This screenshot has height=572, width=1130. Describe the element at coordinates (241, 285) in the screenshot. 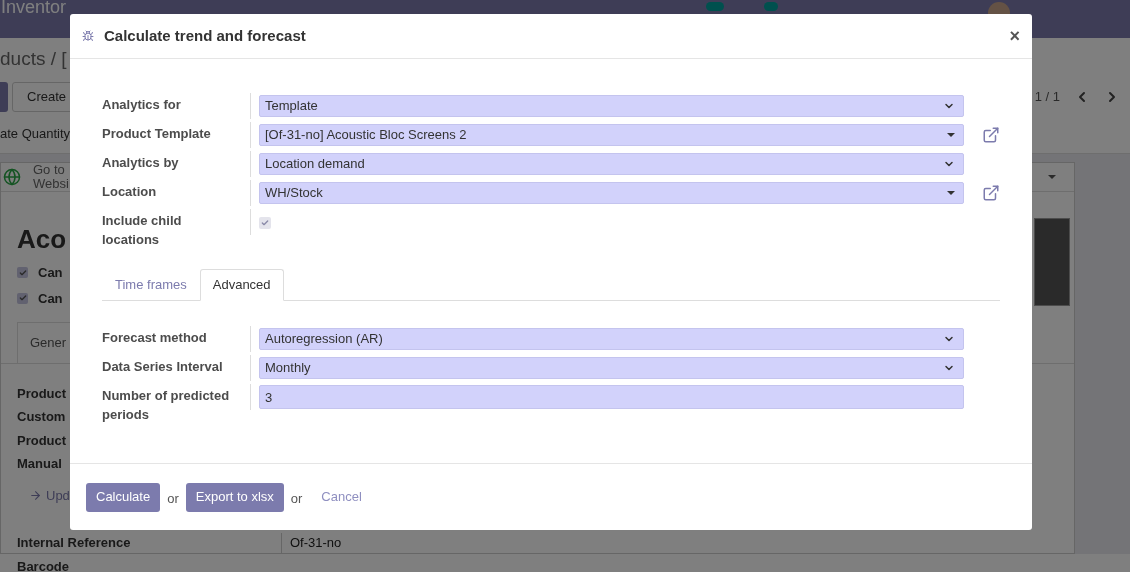

I see `tab: Advanced` at that location.